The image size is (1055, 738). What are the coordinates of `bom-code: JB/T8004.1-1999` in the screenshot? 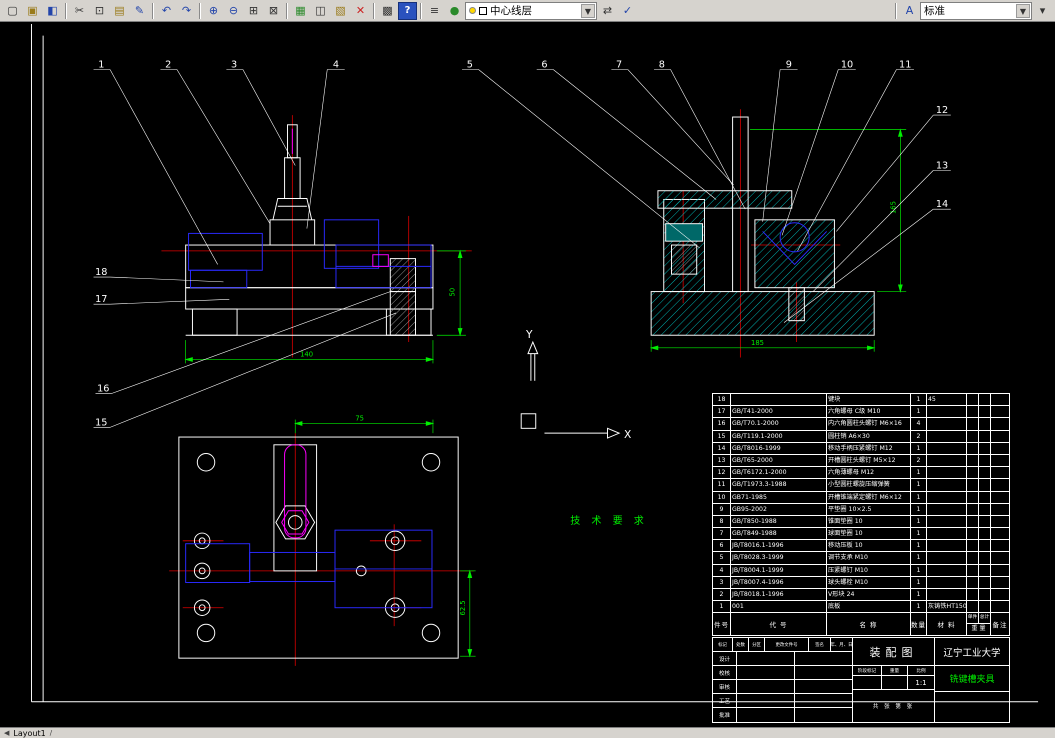 It's located at (779, 570).